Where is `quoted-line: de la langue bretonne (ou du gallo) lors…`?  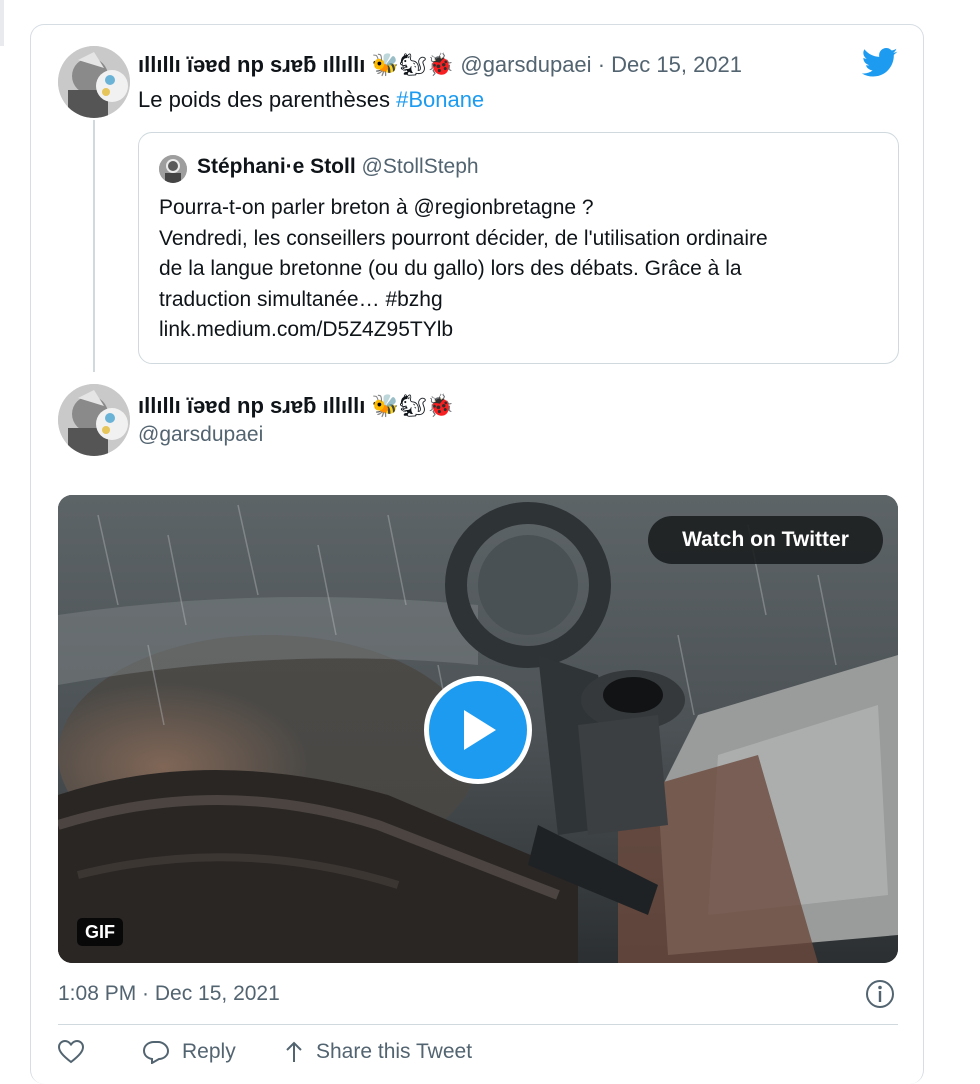 quoted-line: de la langue bretonne (ou du gallo) lors… is located at coordinates (450, 268).